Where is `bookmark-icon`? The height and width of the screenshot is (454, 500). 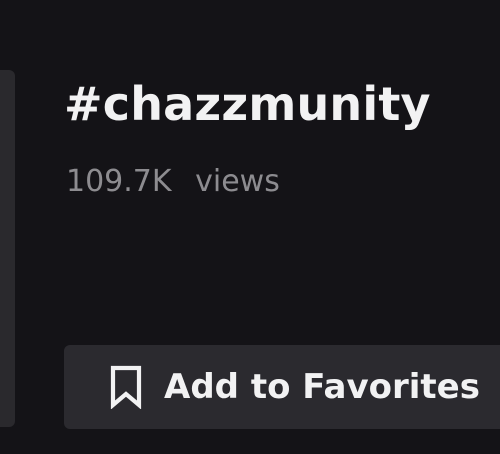
bookmark-icon is located at coordinates (126, 387).